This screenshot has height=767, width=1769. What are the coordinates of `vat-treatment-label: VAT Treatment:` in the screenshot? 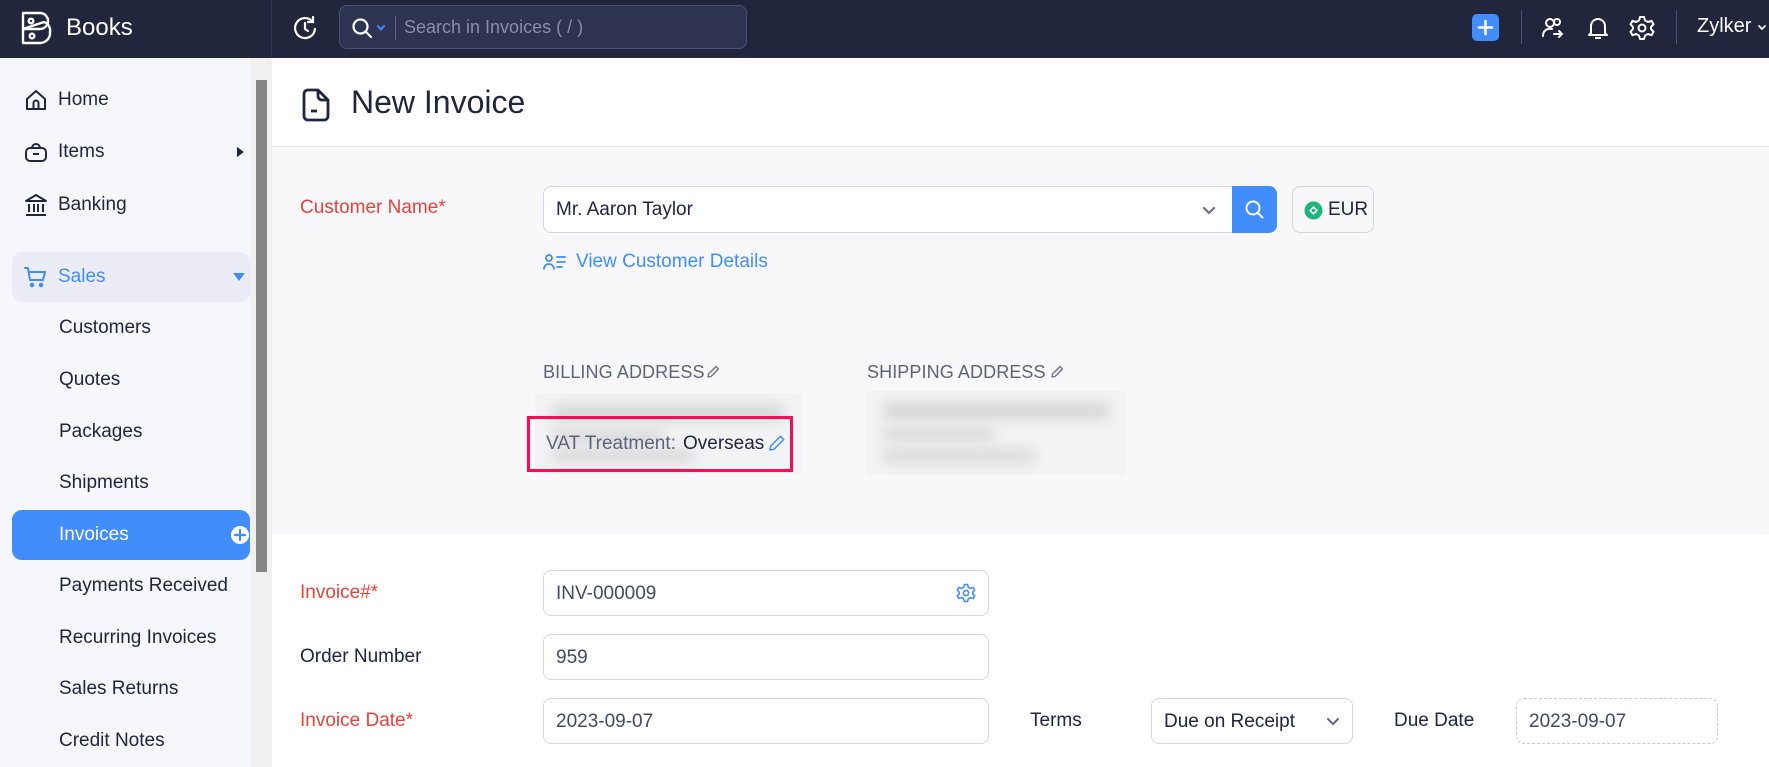 It's located at (611, 443).